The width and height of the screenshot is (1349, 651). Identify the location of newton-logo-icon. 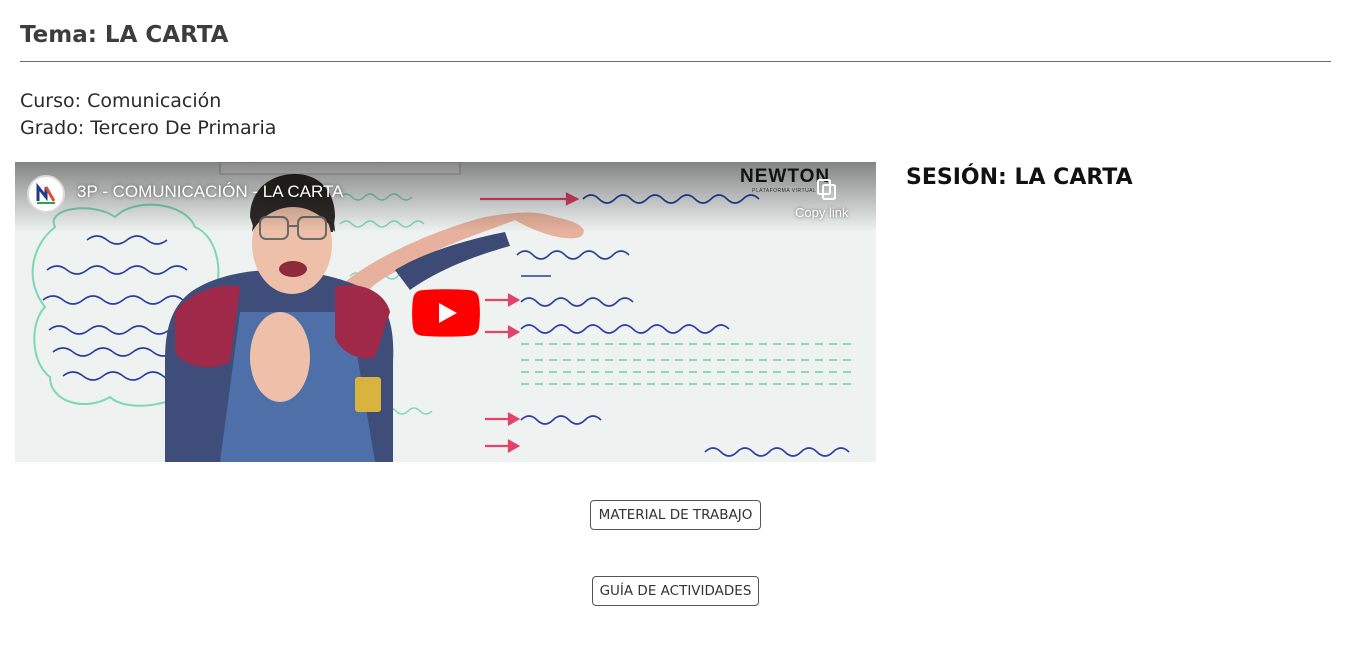
(46, 194).